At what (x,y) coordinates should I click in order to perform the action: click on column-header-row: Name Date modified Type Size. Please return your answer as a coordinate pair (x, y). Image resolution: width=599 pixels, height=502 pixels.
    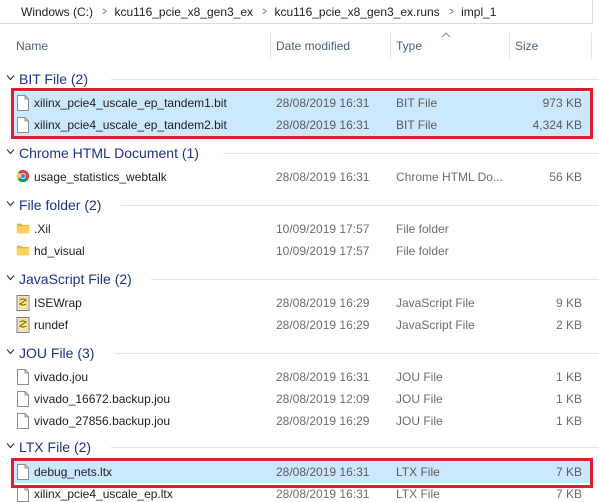
    Looking at the image, I should click on (299, 46).